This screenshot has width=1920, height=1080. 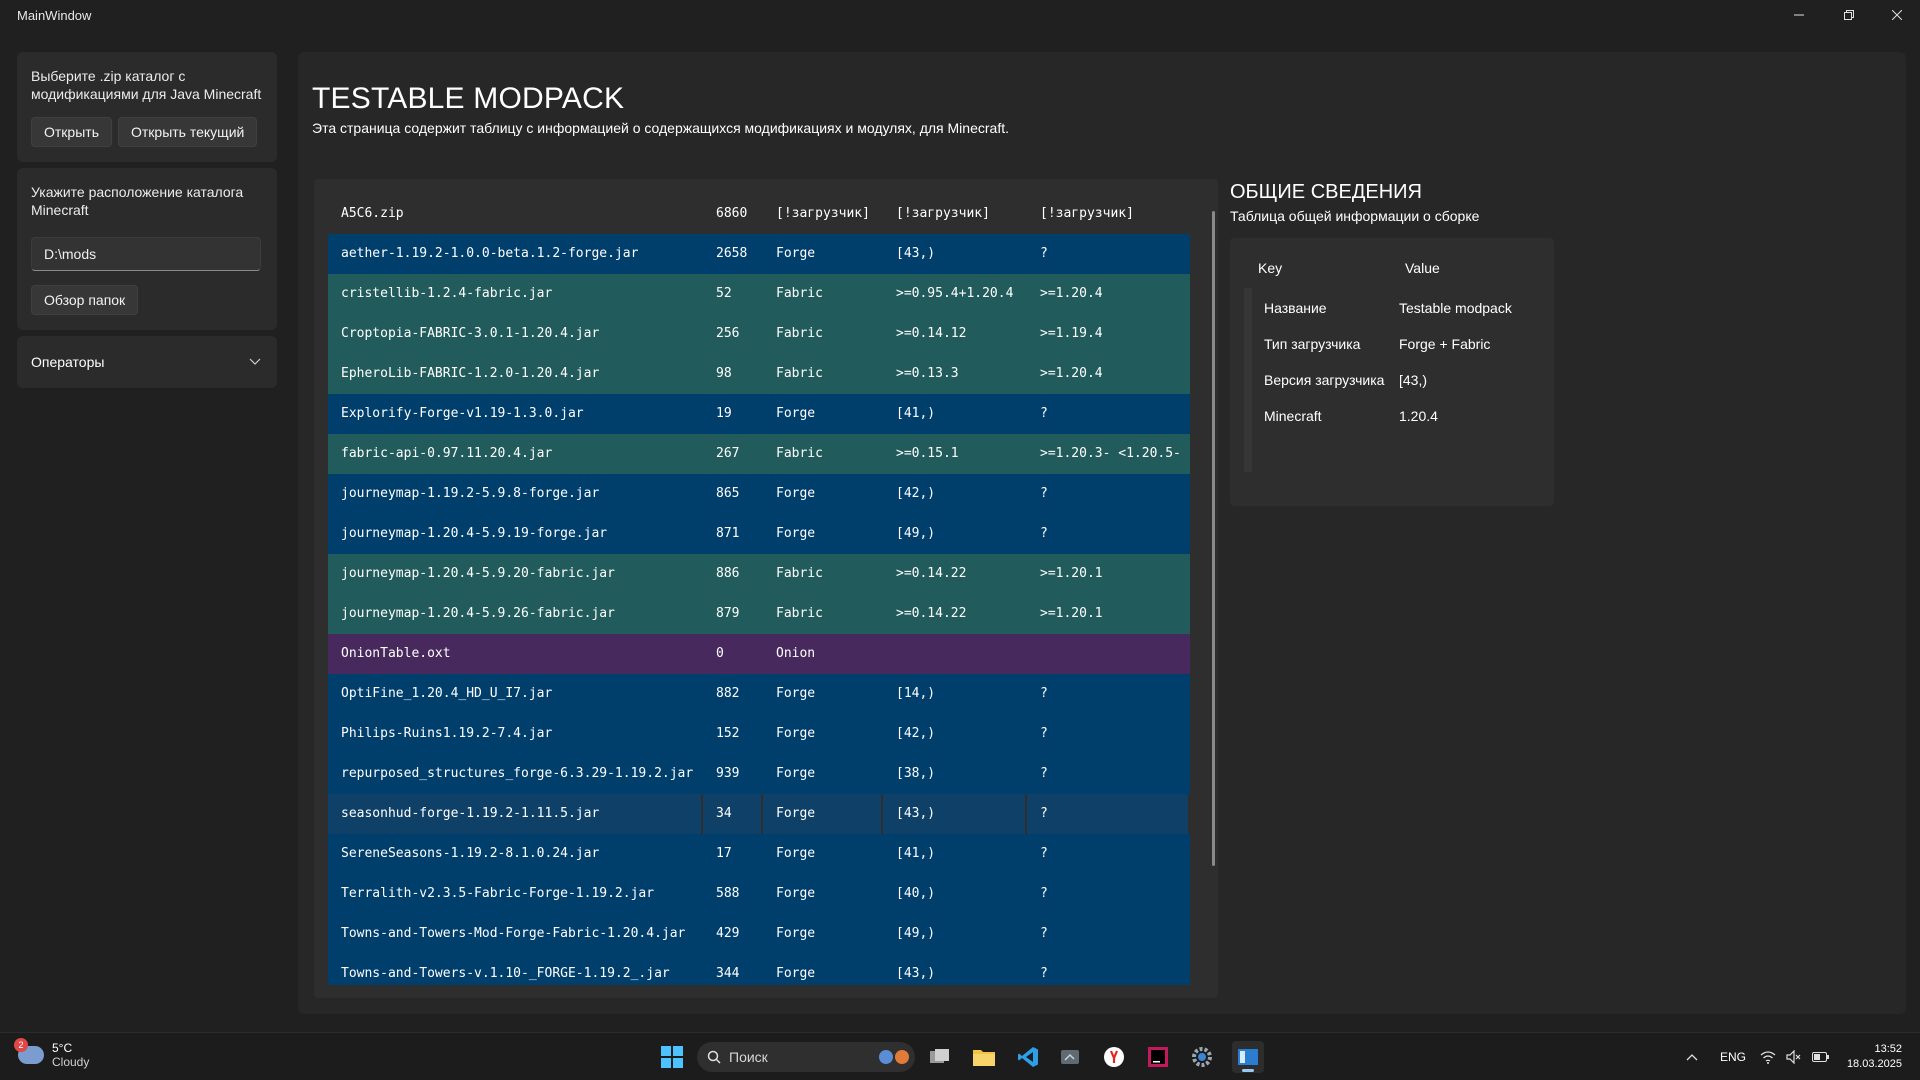 What do you see at coordinates (1733, 1056) in the screenshot?
I see `language-indicator: ENG` at bounding box center [1733, 1056].